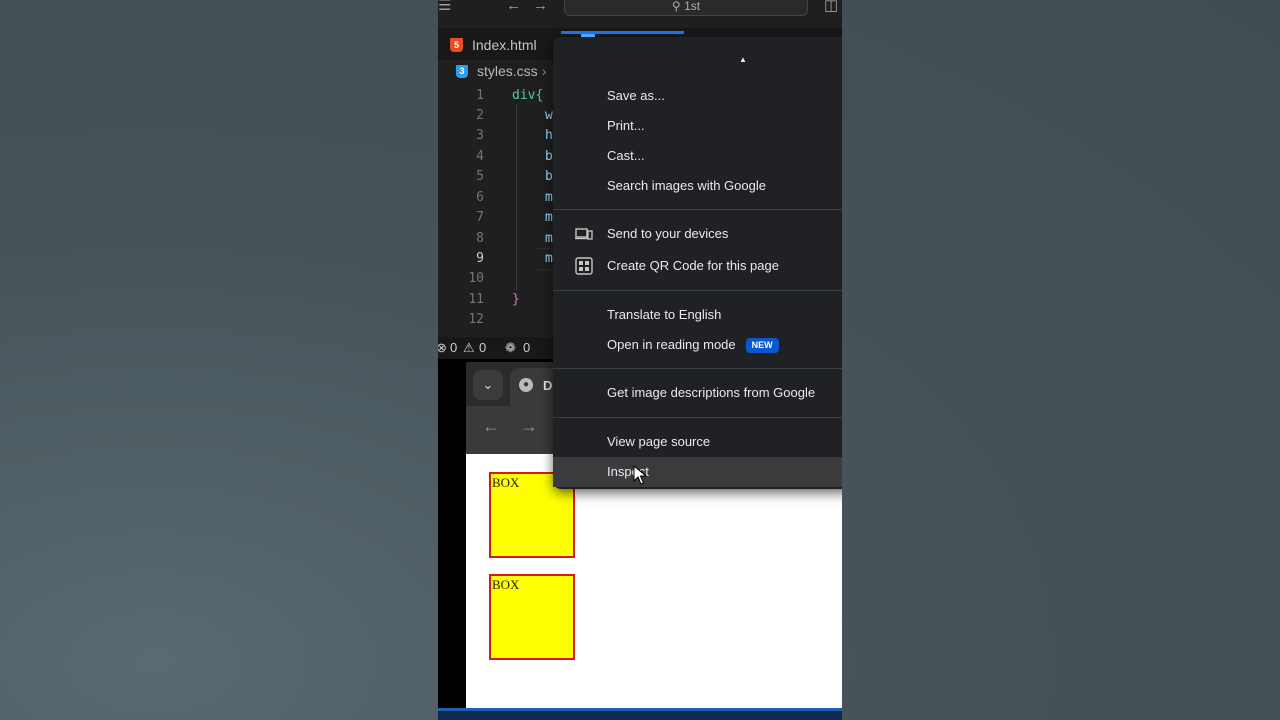 The width and height of the screenshot is (1280, 720). What do you see at coordinates (540, 8) in the screenshot?
I see `forward-arrow-icon: →` at bounding box center [540, 8].